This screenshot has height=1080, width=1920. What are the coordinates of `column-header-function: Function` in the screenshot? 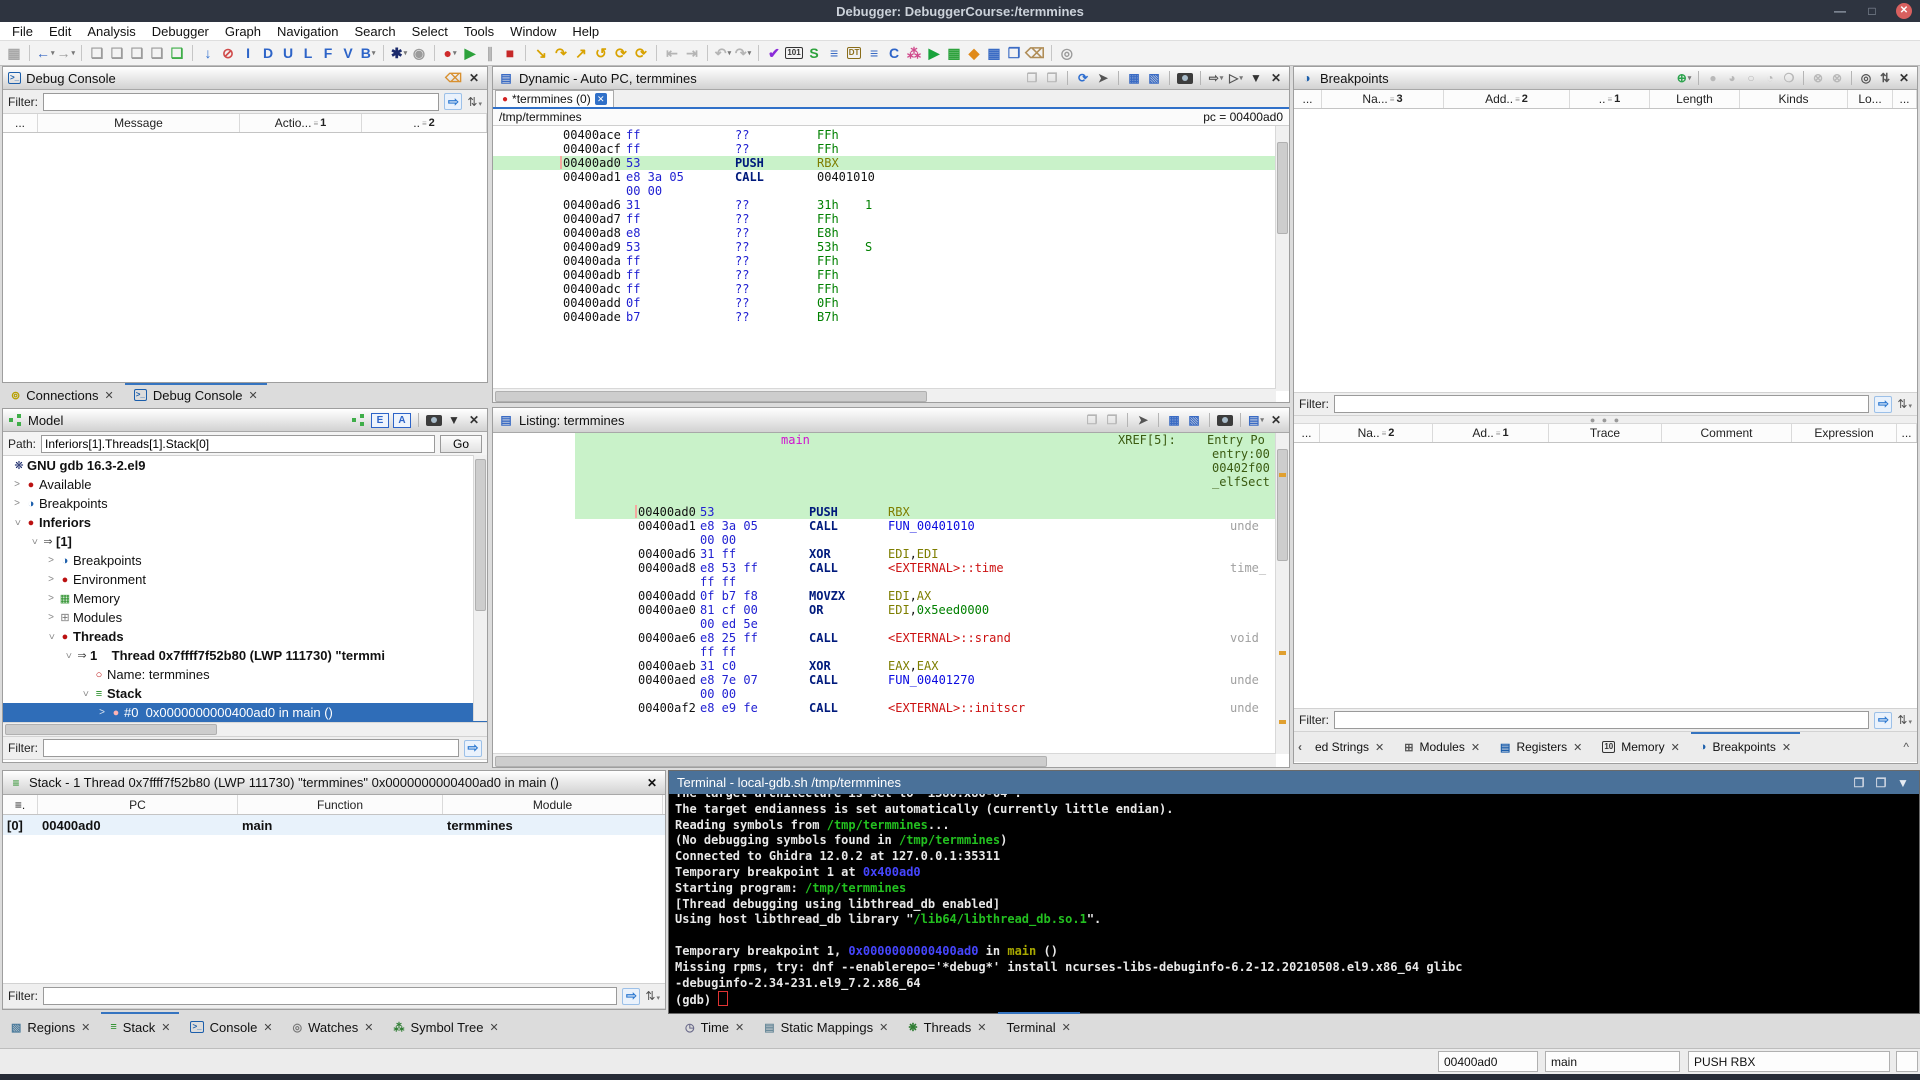 It's located at (340, 804).